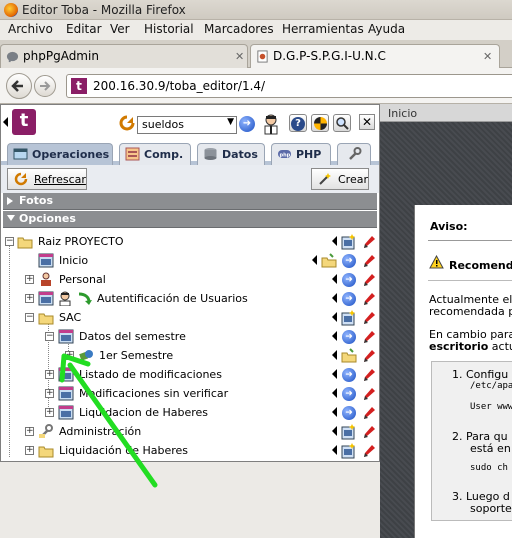 The image size is (512, 538). What do you see at coordinates (65, 298) in the screenshot?
I see `user-avatar-icon` at bounding box center [65, 298].